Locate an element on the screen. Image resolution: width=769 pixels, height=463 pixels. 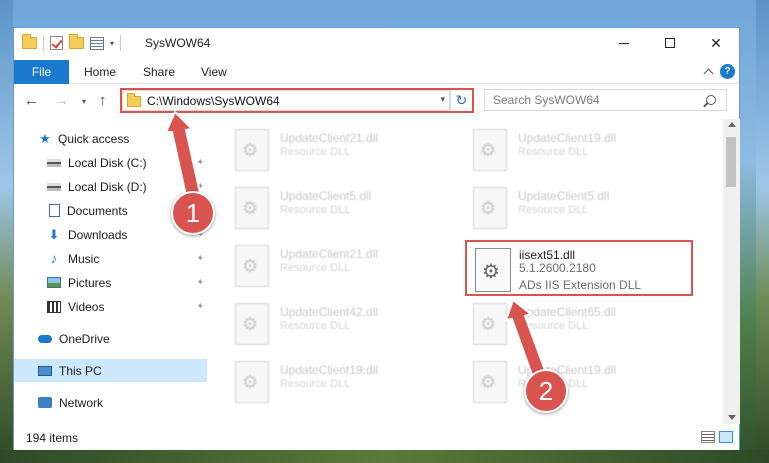
sidebar-item-this-pc: This PC is located at coordinates (110, 370).